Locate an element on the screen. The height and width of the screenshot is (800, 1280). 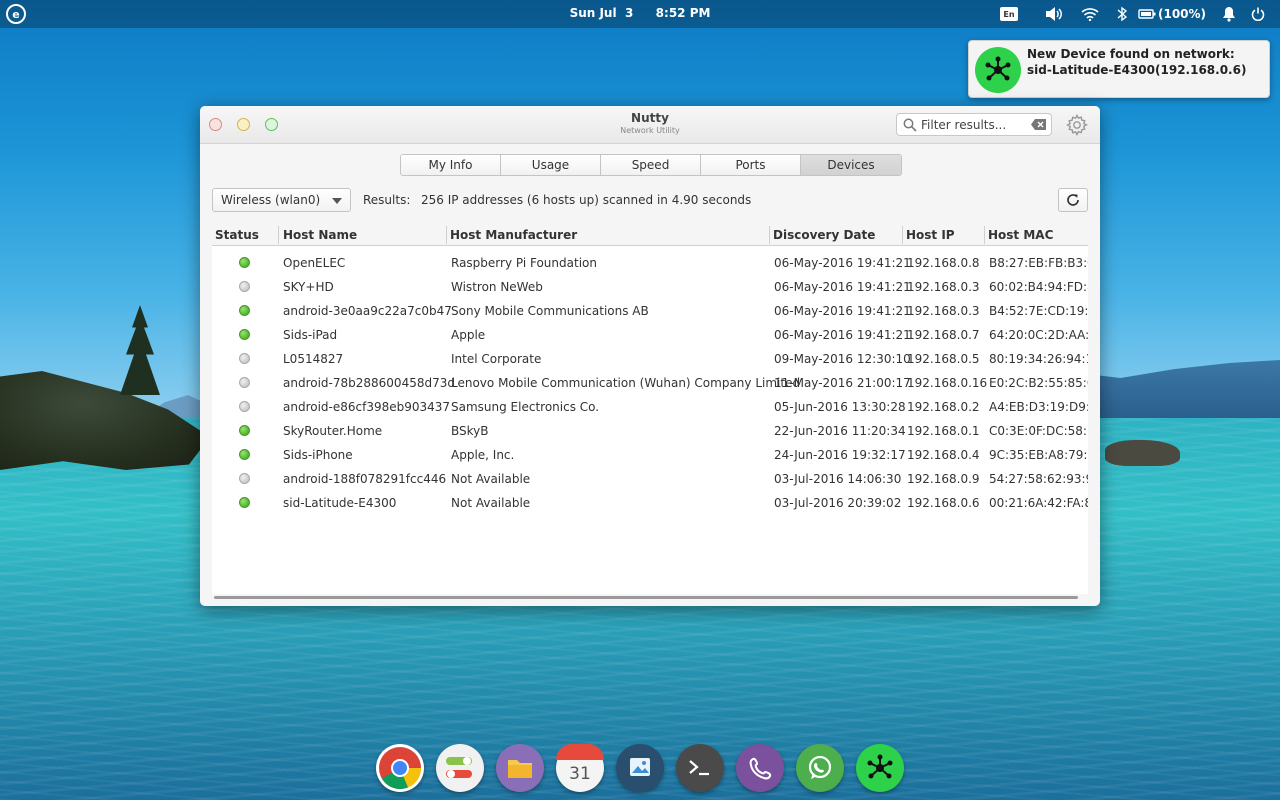
host-mac-cell: B4:52:7E:CD:19:6A is located at coordinates (1038, 311).